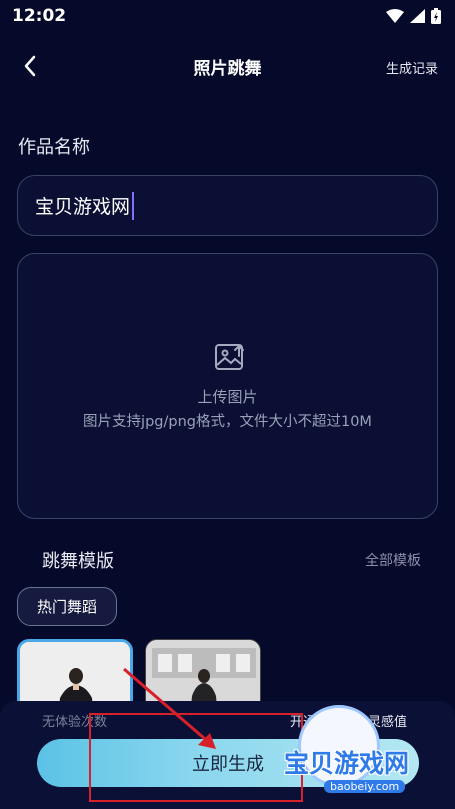 The height and width of the screenshot is (809, 455). I want to click on status-bar: 12:02, so click(227, 16).